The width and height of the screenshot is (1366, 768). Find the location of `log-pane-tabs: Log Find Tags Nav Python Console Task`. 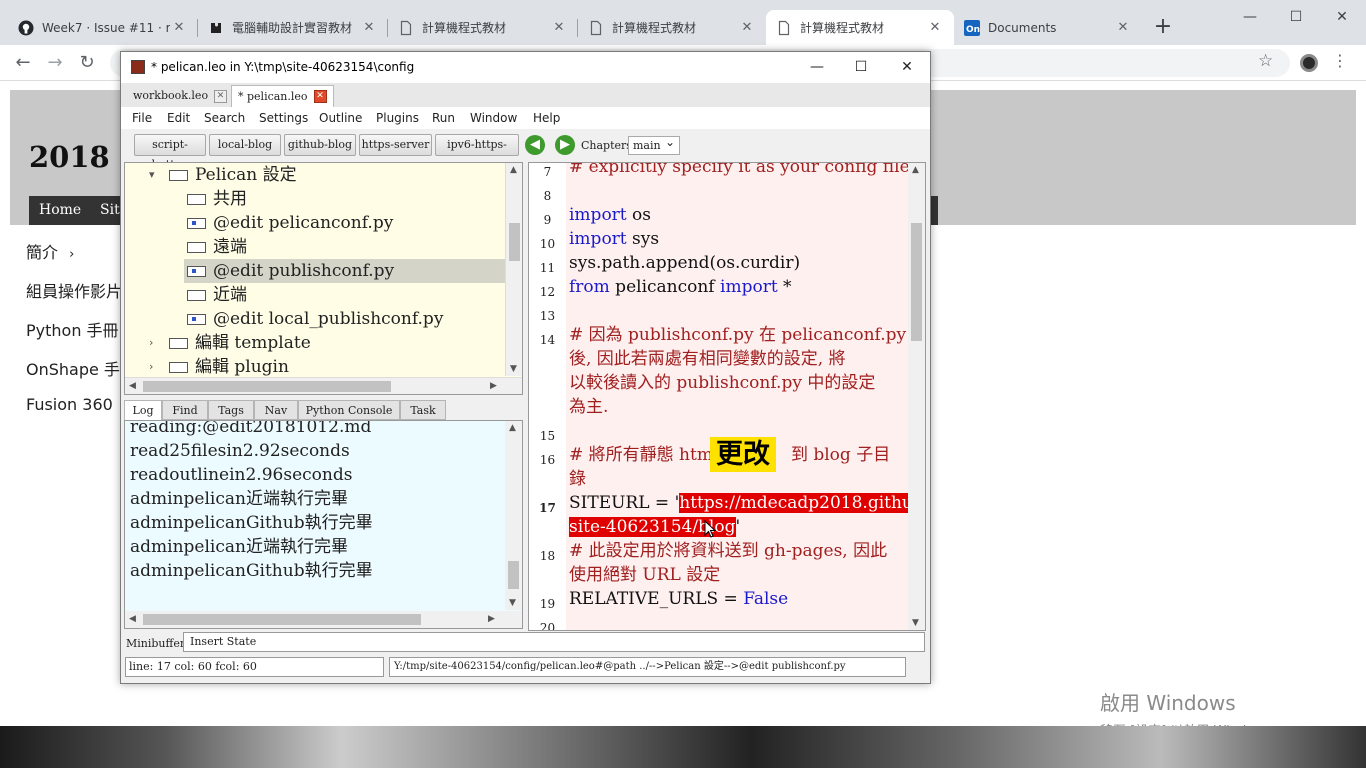

log-pane-tabs: Log Find Tags Nav Python Console Task is located at coordinates (323, 410).